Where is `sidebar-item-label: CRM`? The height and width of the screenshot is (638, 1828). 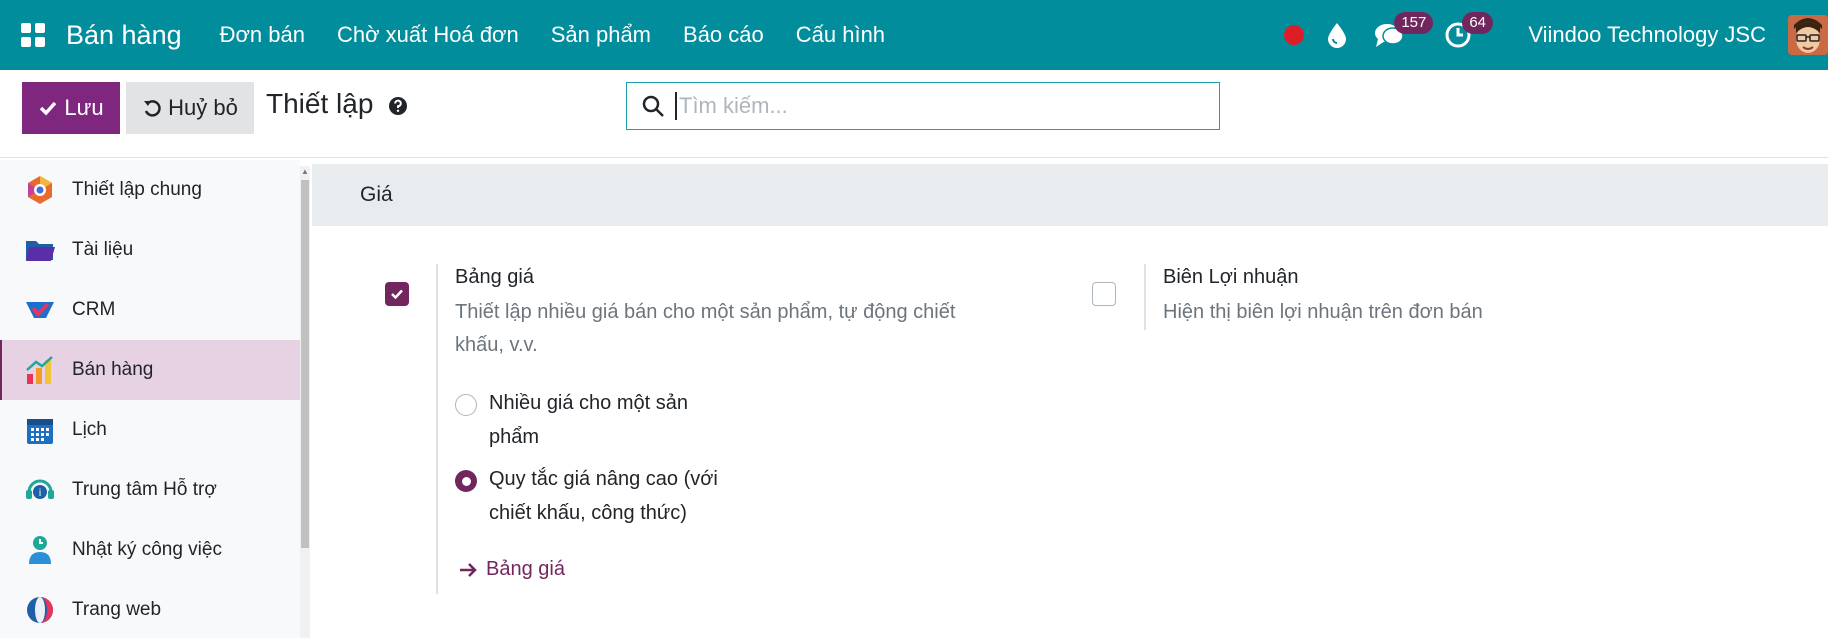 sidebar-item-label: CRM is located at coordinates (94, 309).